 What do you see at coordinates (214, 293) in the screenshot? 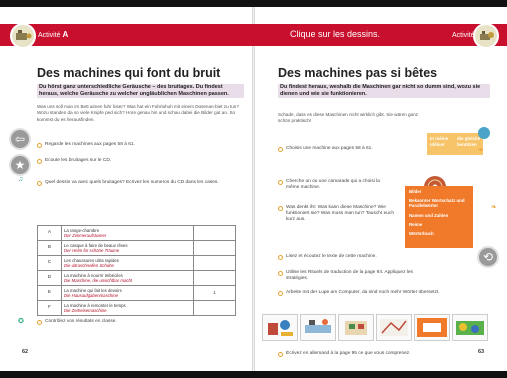
I see `answer-cell: 1` at bounding box center [214, 293].